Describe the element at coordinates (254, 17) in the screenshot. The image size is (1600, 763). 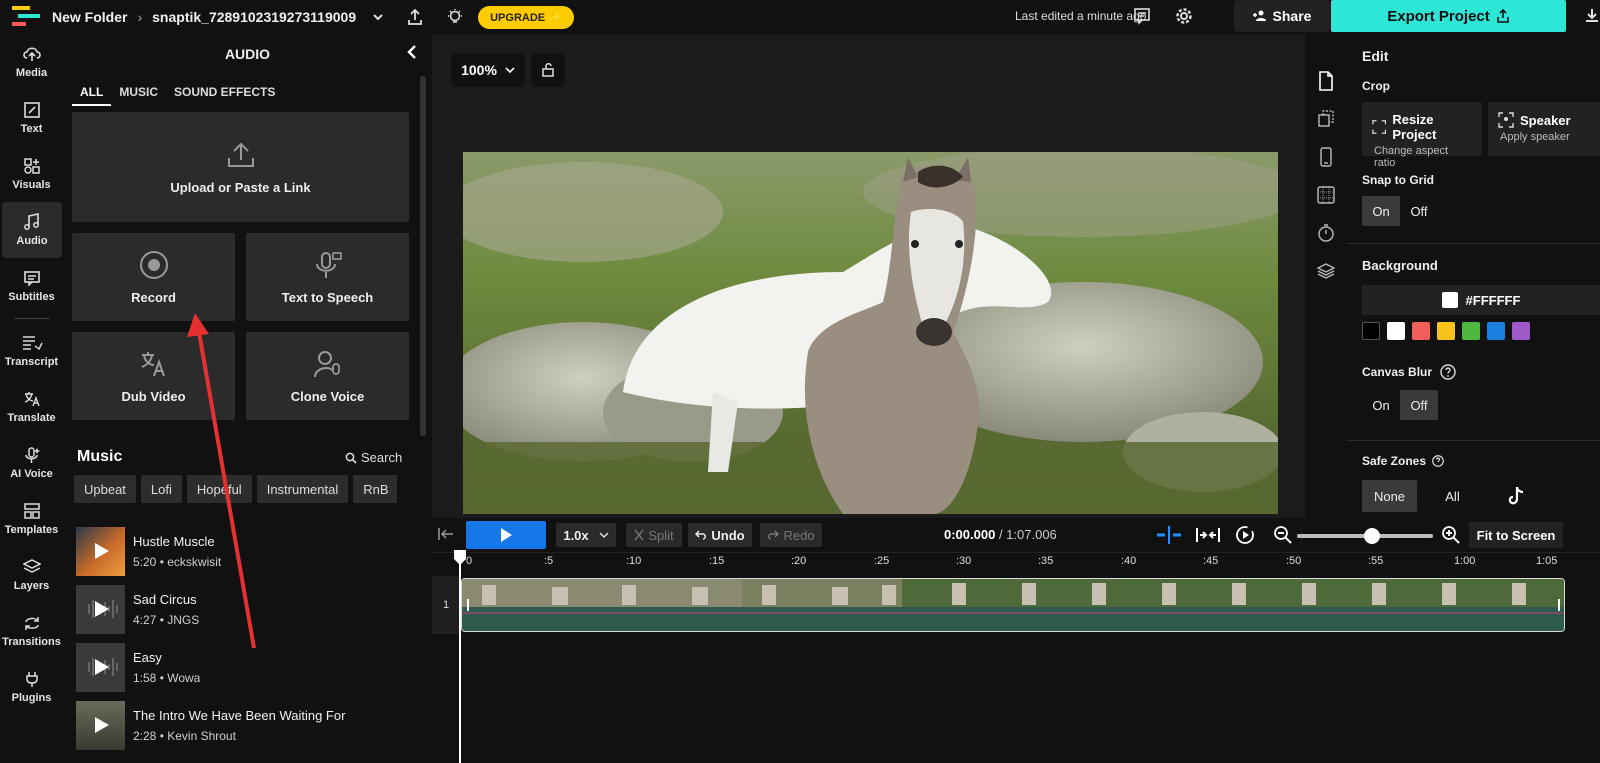
I see `project-name: snaptik_7289102319273119009` at that location.